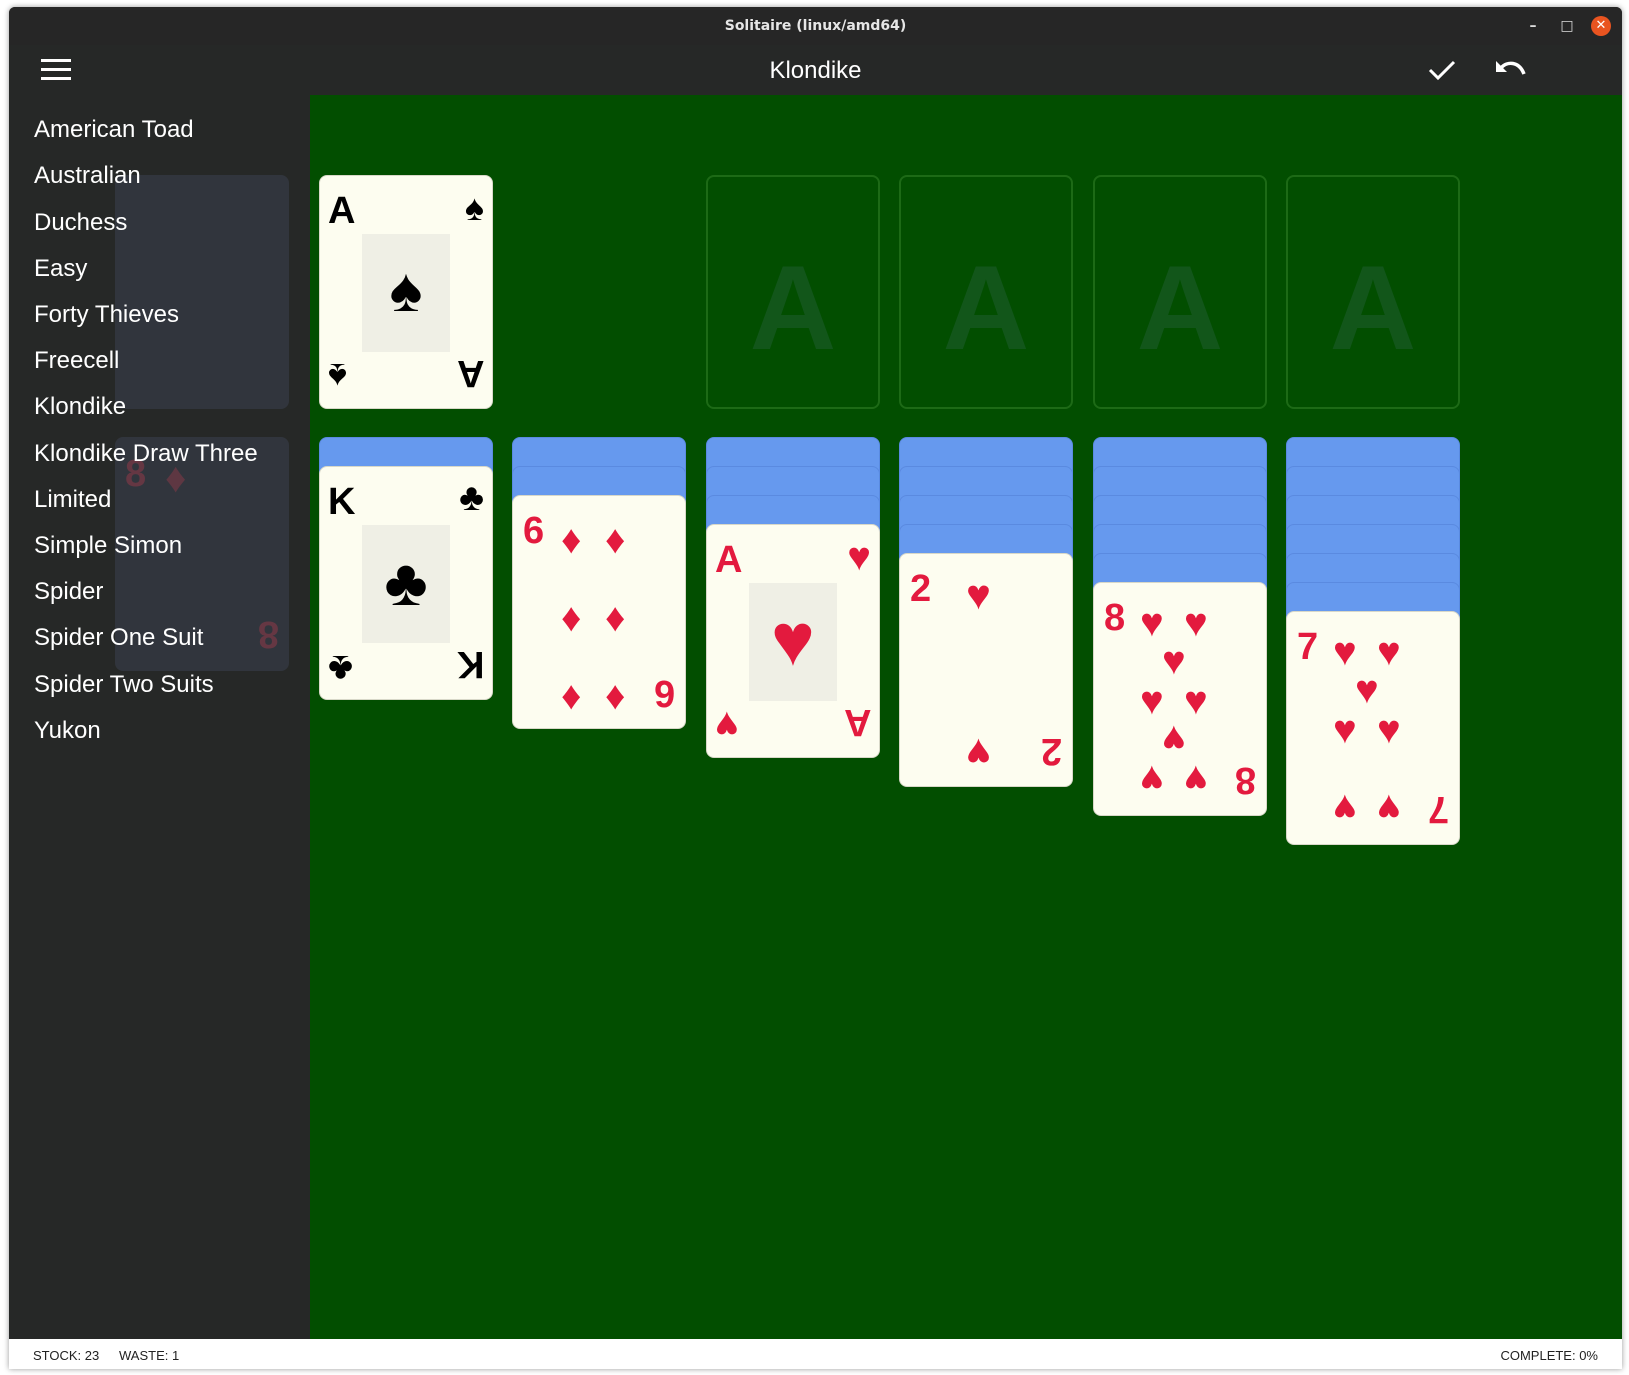 Image resolution: width=1629 pixels, height=1375 pixels. What do you see at coordinates (342, 502) in the screenshot?
I see `card-rank: K` at bounding box center [342, 502].